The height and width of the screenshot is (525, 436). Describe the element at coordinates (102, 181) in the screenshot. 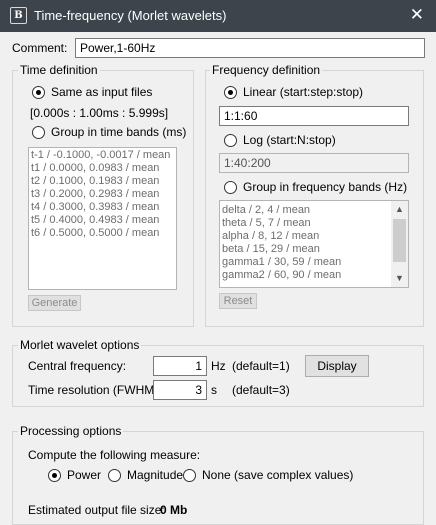

I see `time-band-item: t2 / 0.1000, 0.1983 / mean` at that location.